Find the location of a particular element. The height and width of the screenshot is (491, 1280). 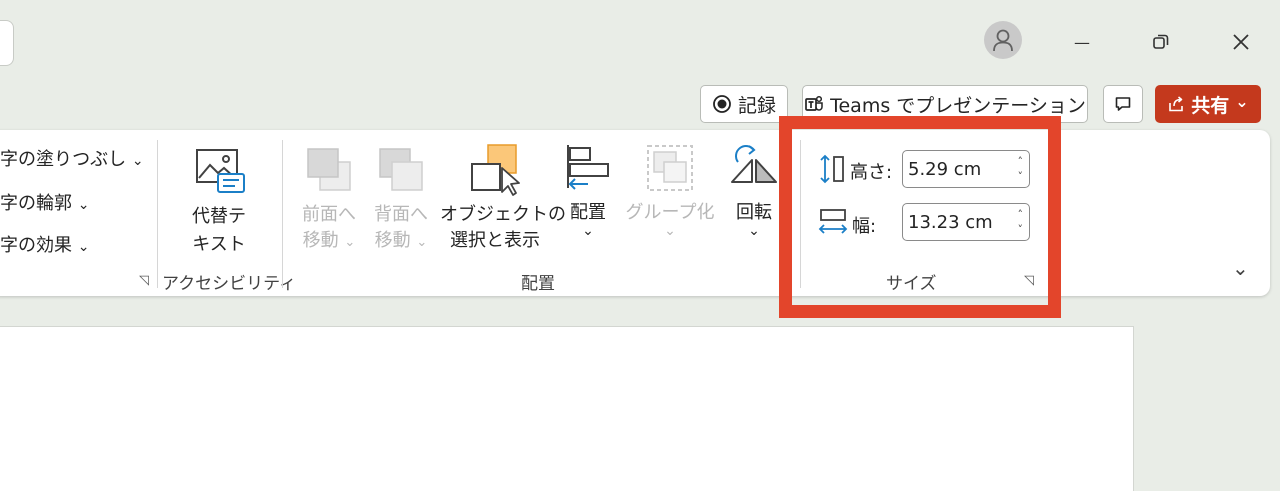

record-label: 記録 is located at coordinates (756, 105).